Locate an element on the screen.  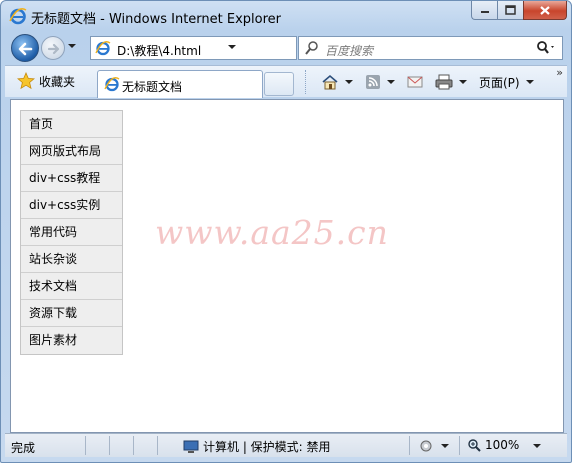
search-icon is located at coordinates (546, 48).